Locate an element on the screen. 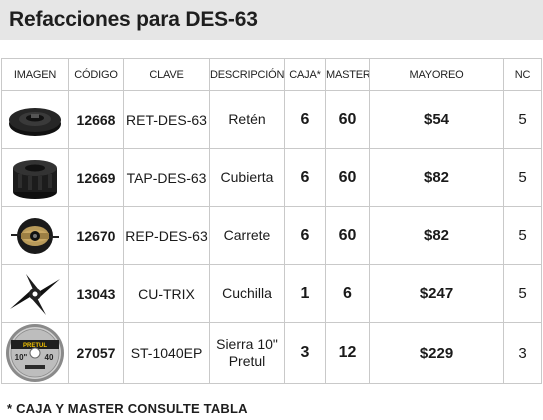 The width and height of the screenshot is (543, 420). header-caja: CAJA* is located at coordinates (305, 74).